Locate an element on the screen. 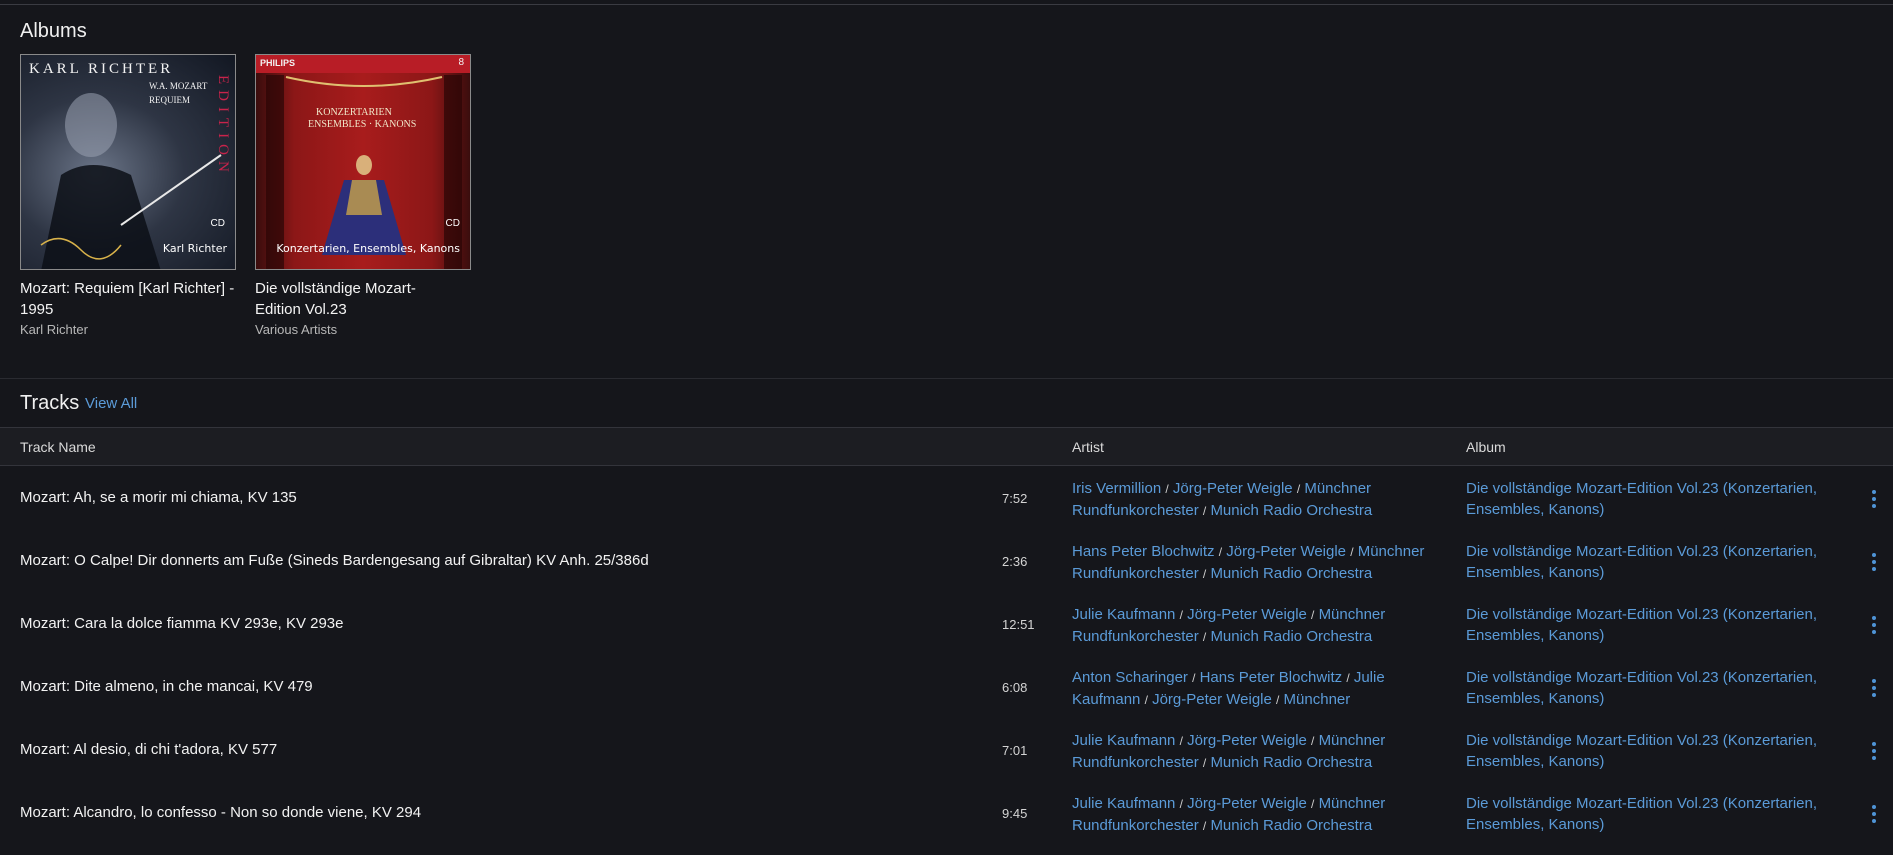 The image size is (1893, 855). artist-link: Anton Scharinger is located at coordinates (1130, 677).